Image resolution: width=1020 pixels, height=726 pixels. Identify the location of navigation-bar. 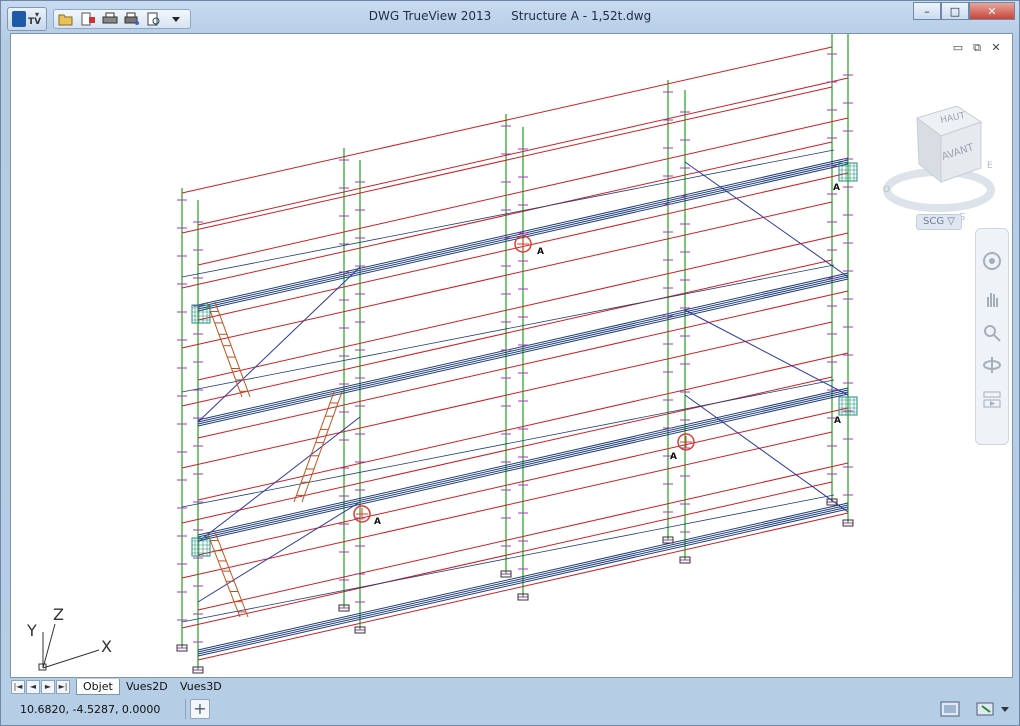
(992, 336).